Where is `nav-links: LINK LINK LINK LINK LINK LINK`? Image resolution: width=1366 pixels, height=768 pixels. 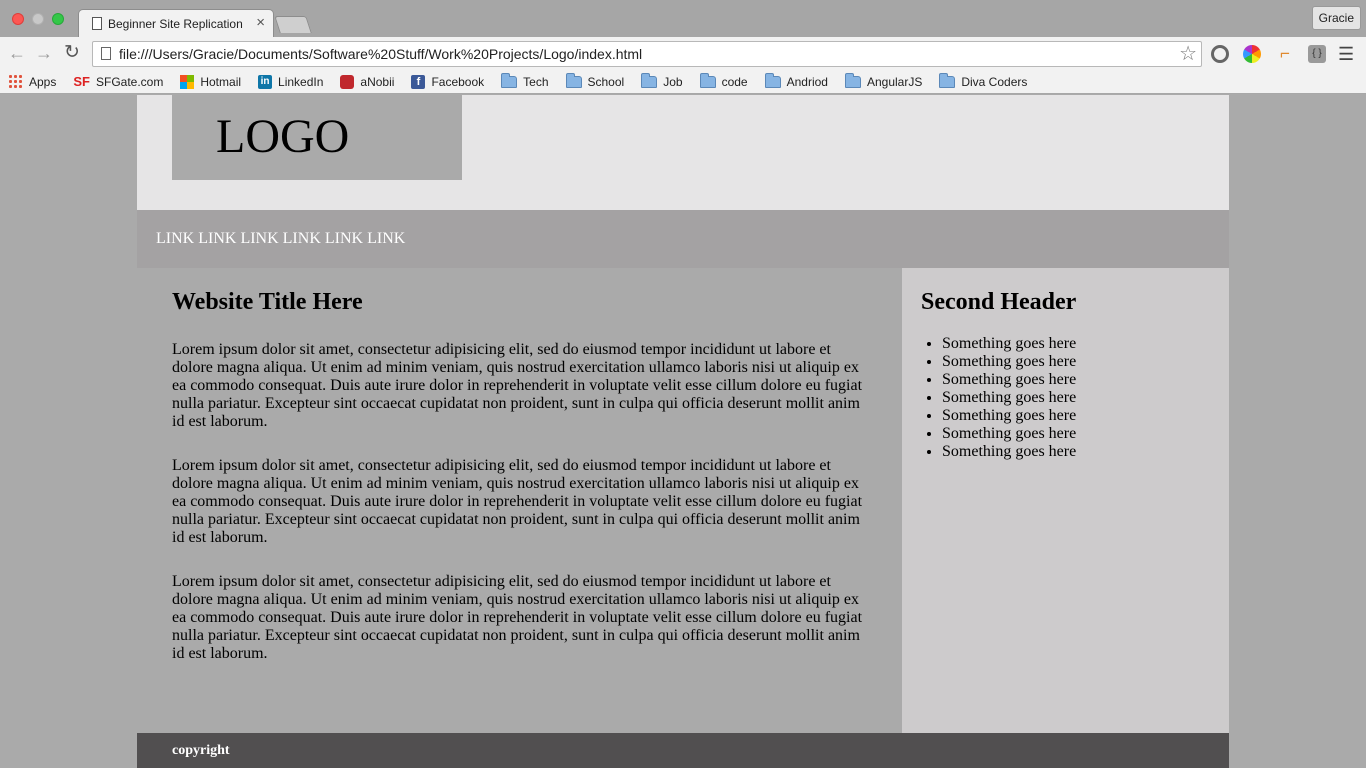 nav-links: LINK LINK LINK LINK LINK LINK is located at coordinates (280, 239).